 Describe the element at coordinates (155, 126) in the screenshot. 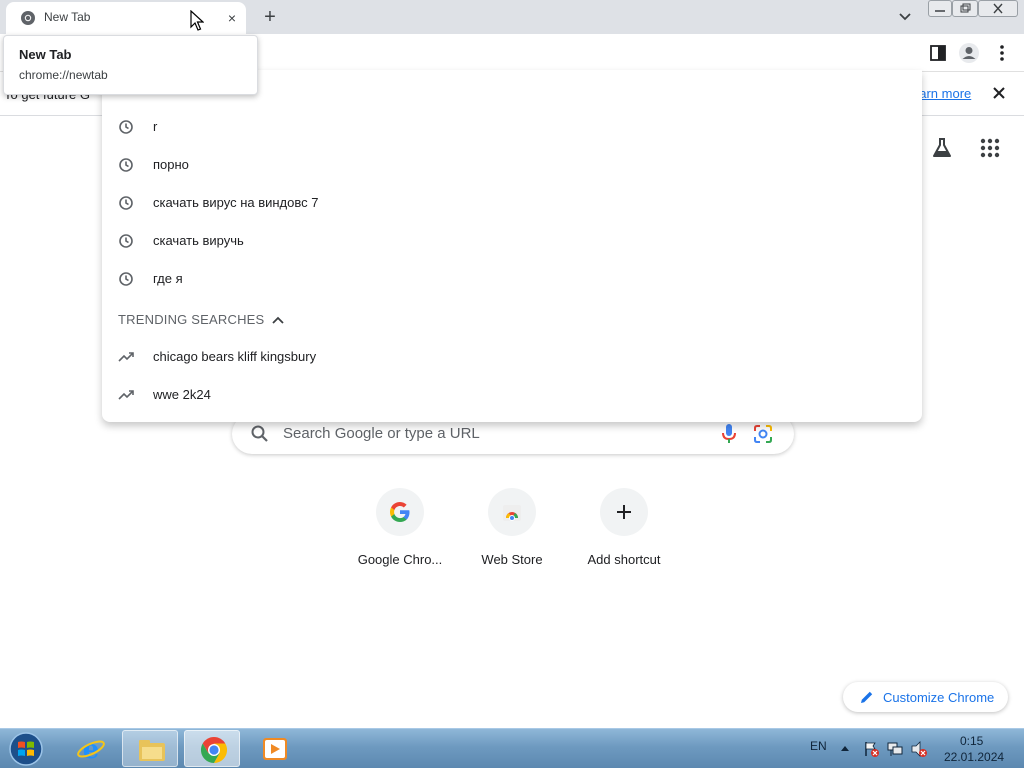

I see `suggestion-text: r` at that location.